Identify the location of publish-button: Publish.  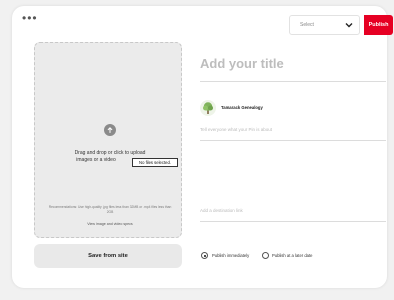
(378, 25).